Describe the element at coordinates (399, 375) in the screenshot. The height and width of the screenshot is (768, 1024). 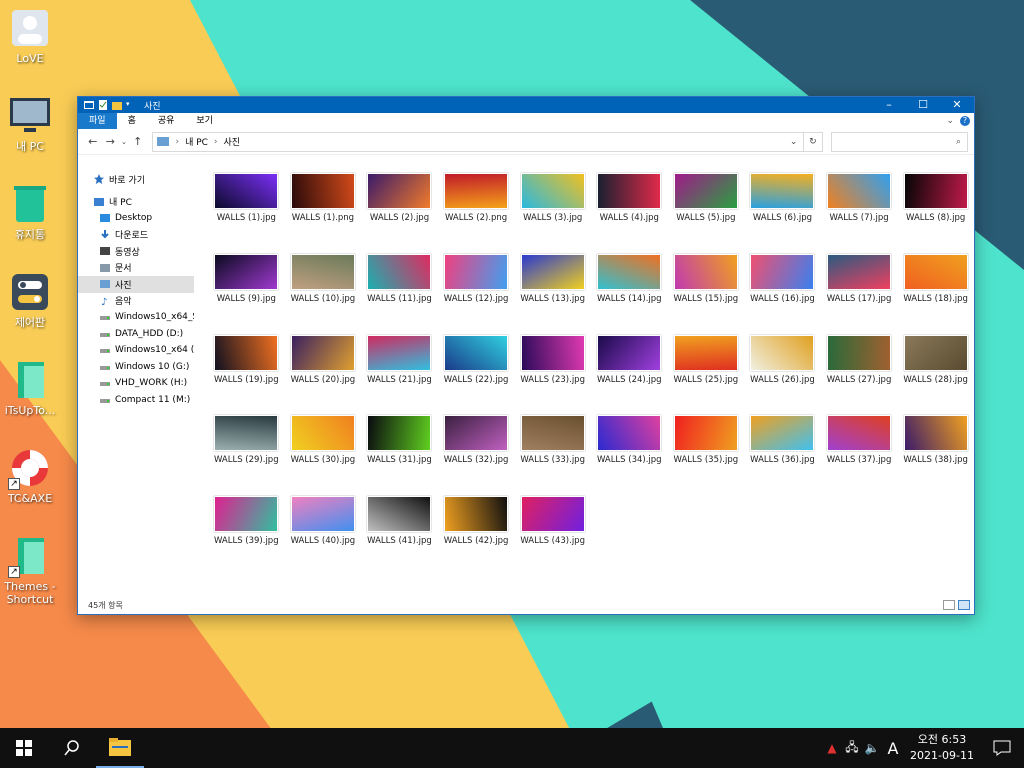
I see `file-item: WALLS (21).jpg` at that location.